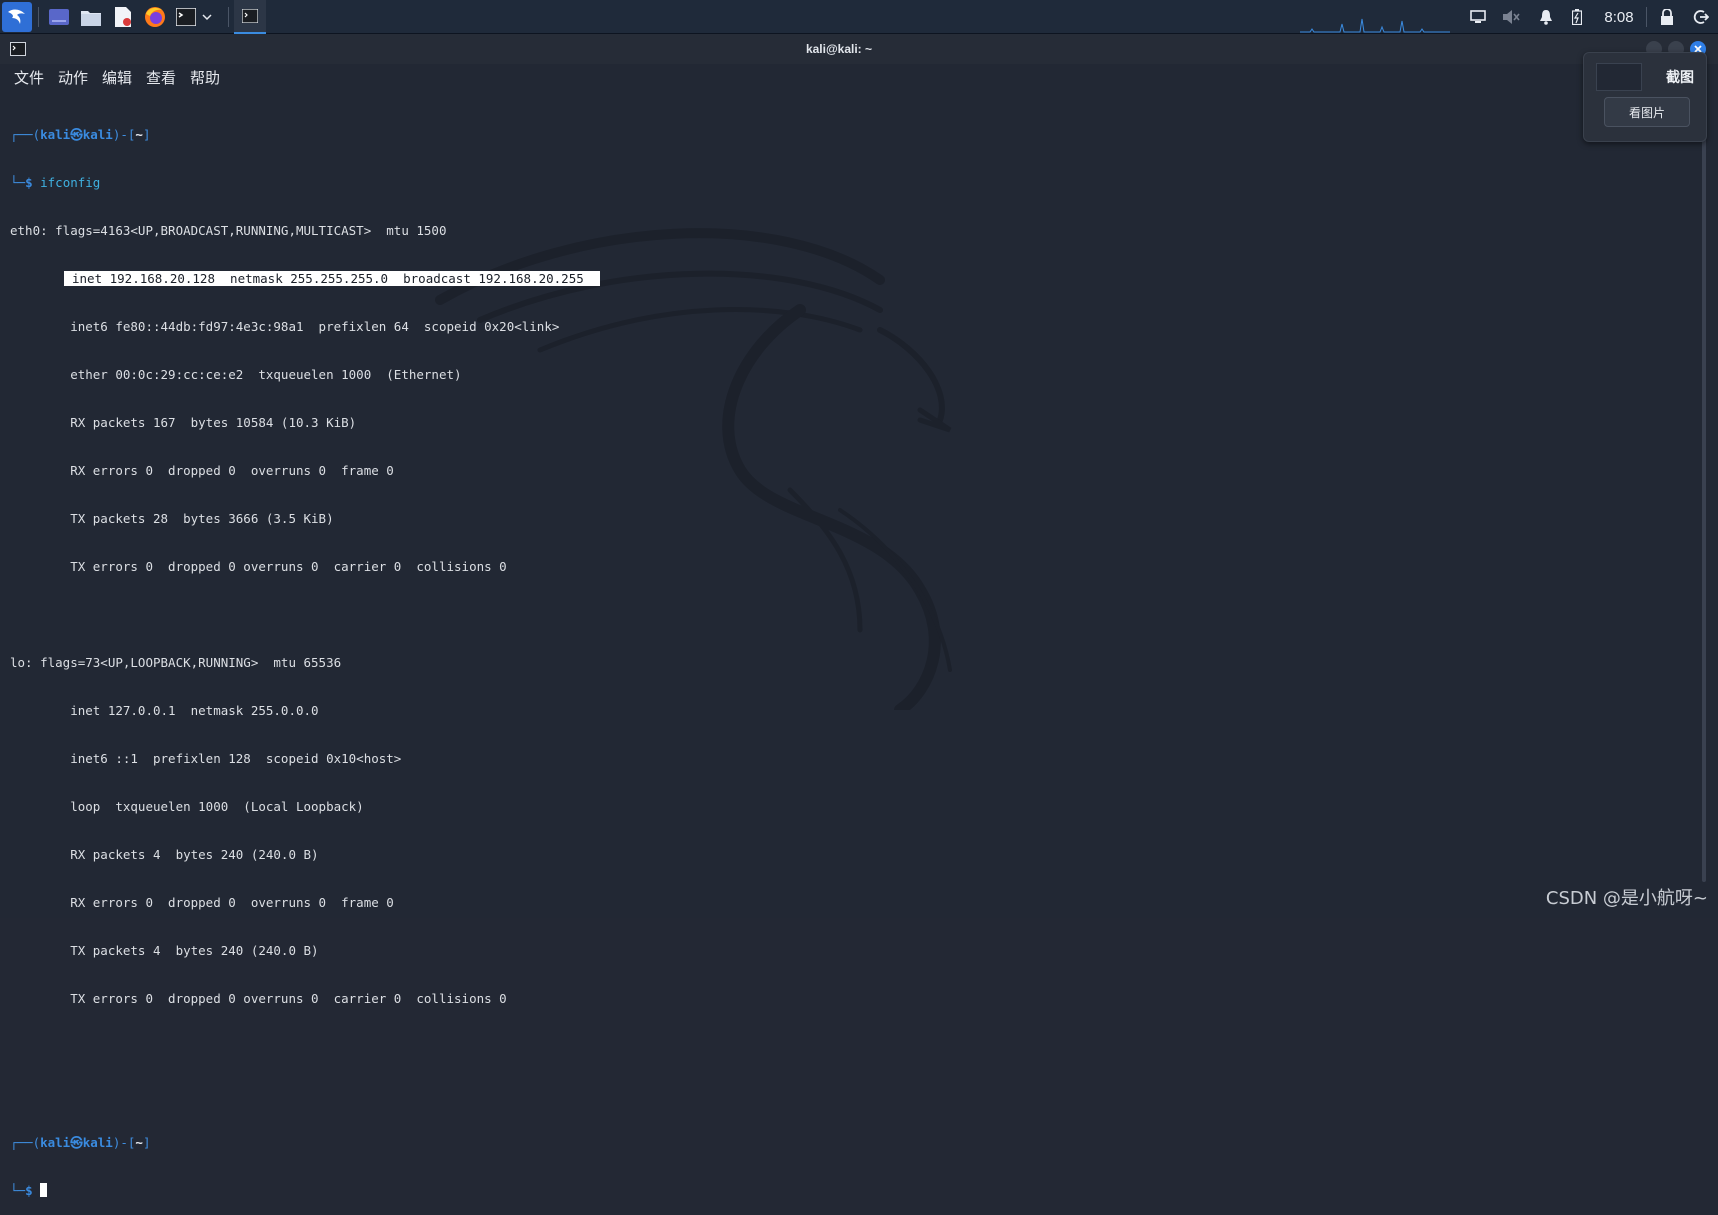 The width and height of the screenshot is (1718, 1215). I want to click on launcher-dropdown-button, so click(207, 17).